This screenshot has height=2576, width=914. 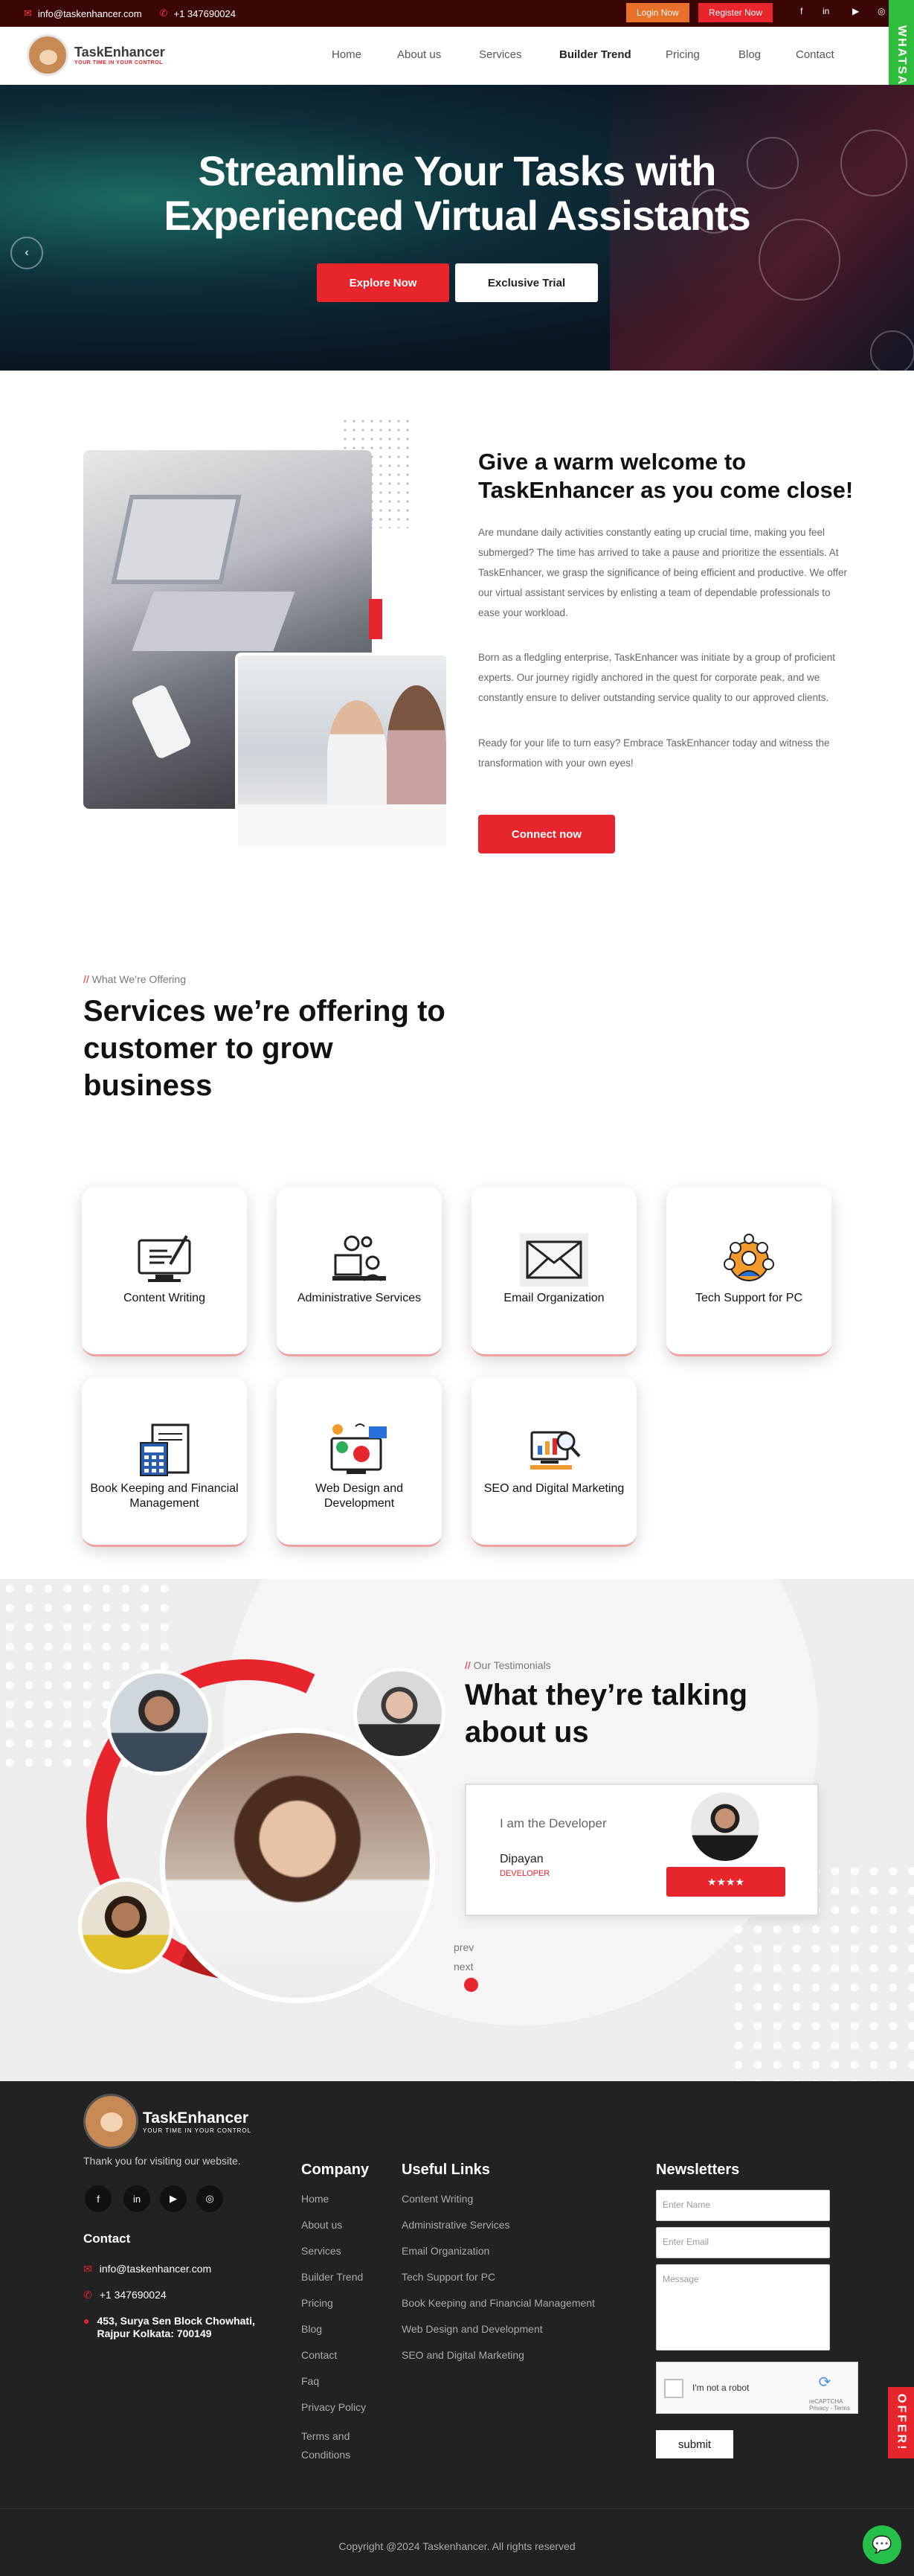 I want to click on bookkeeping-icon, so click(x=164, y=1450).